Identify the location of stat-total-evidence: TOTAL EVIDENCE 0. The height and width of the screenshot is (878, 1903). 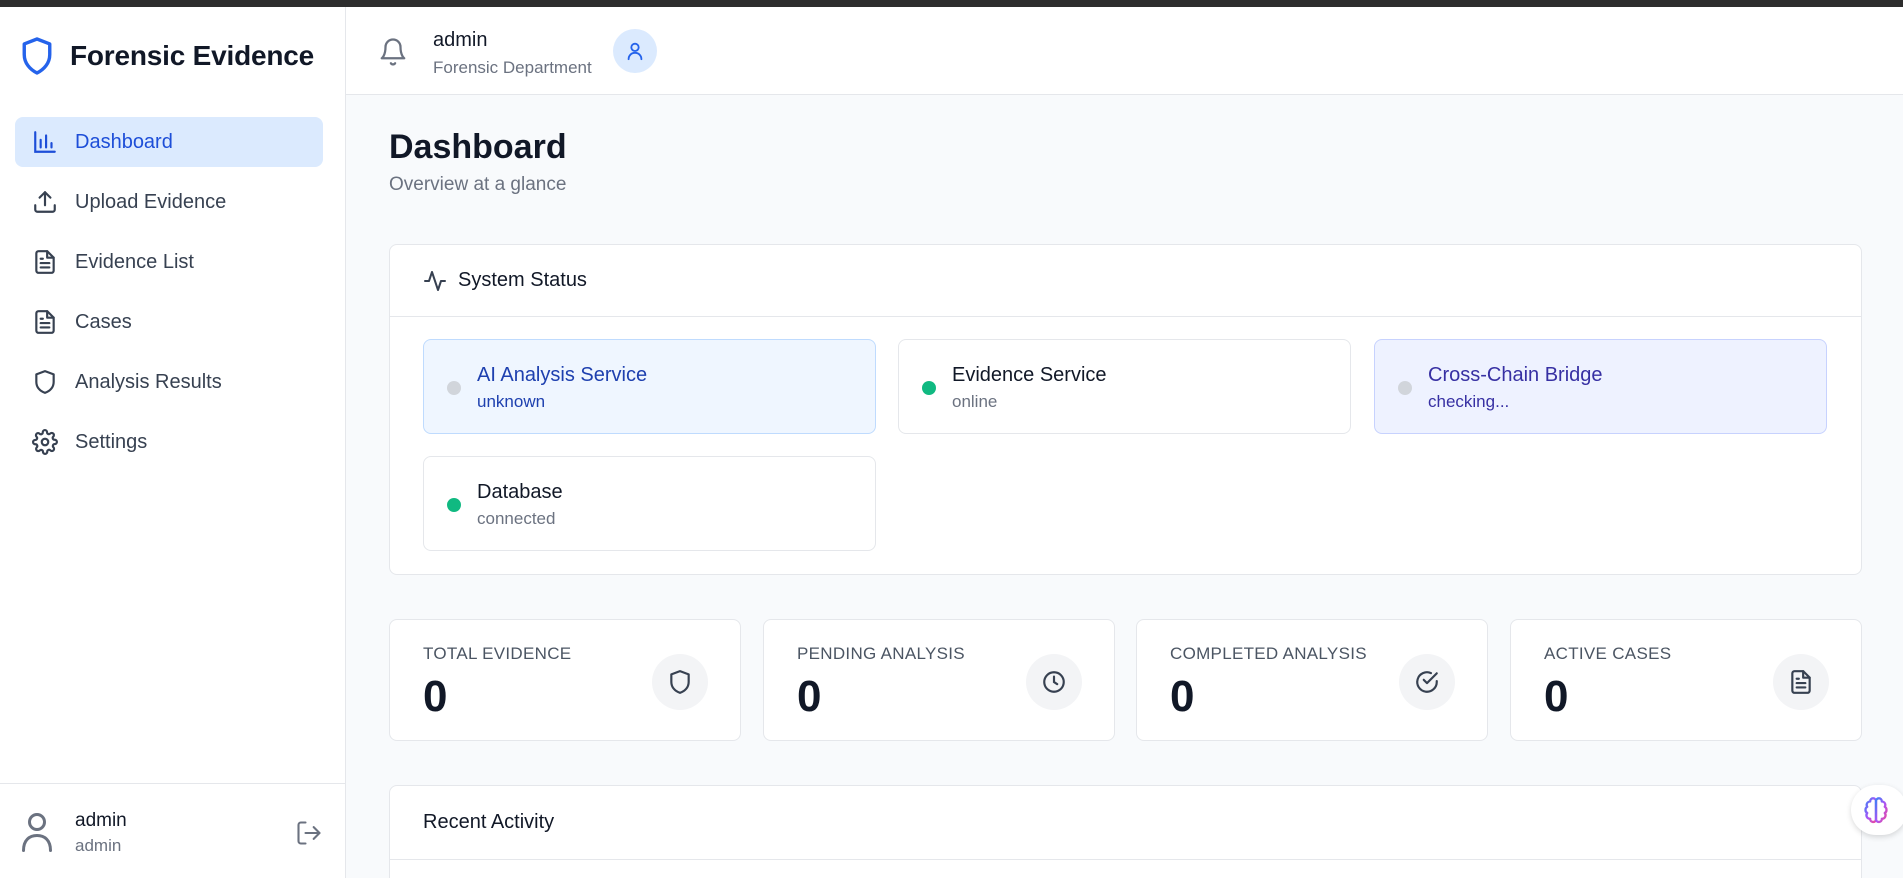
(565, 680).